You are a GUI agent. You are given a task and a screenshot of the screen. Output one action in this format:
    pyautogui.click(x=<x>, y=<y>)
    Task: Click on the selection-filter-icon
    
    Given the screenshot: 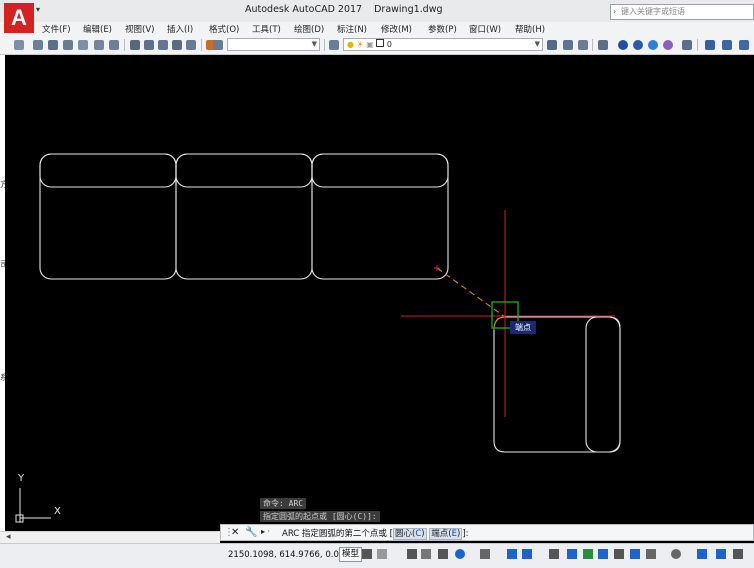 What is the action you would take?
    pyautogui.click(x=635, y=554)
    